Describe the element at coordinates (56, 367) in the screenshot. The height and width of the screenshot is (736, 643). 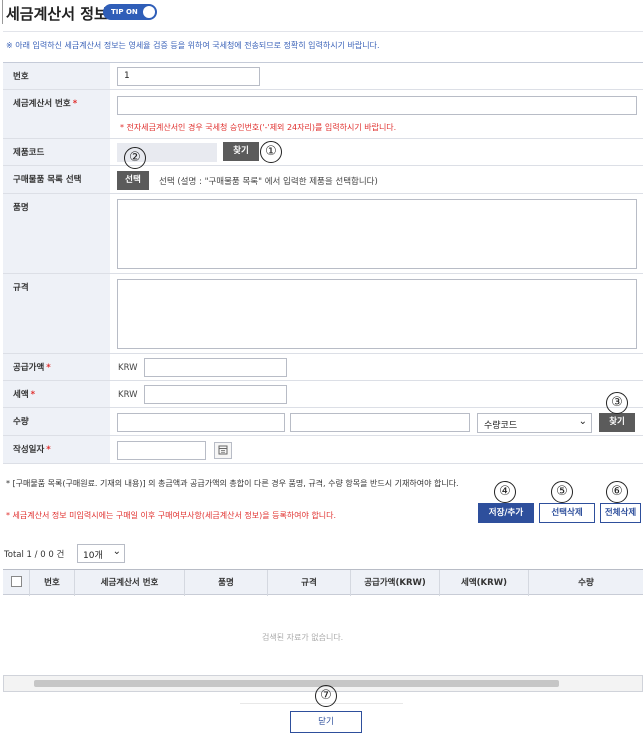
I see `label-supply-amount: 공급가액 *` at that location.